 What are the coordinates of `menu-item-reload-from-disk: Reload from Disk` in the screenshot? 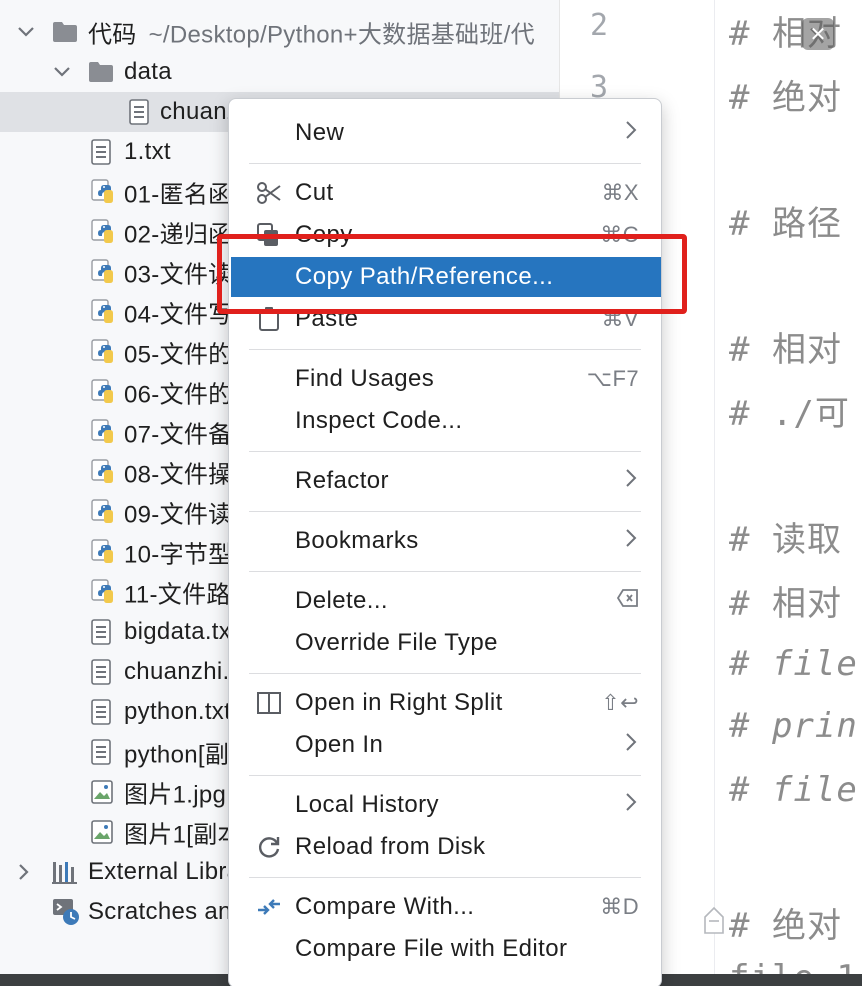 It's located at (446, 847).